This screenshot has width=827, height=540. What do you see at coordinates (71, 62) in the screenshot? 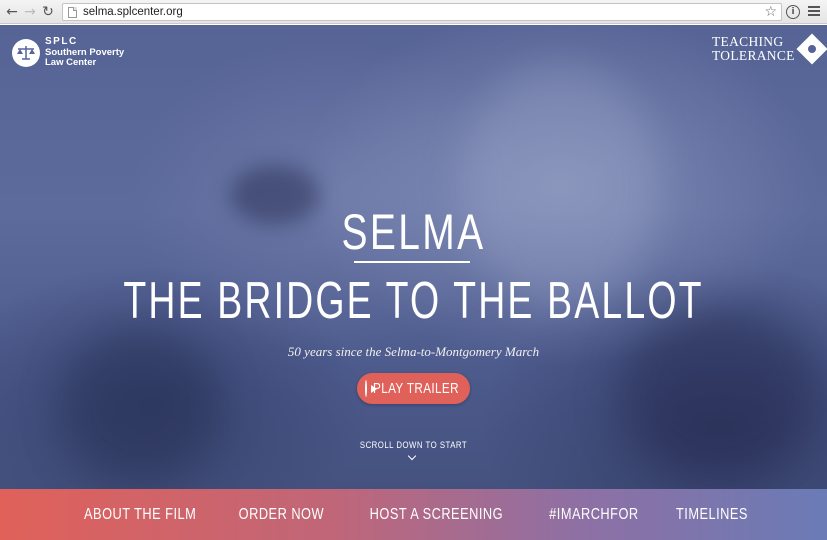
I see `splc-line2: Law Center` at bounding box center [71, 62].